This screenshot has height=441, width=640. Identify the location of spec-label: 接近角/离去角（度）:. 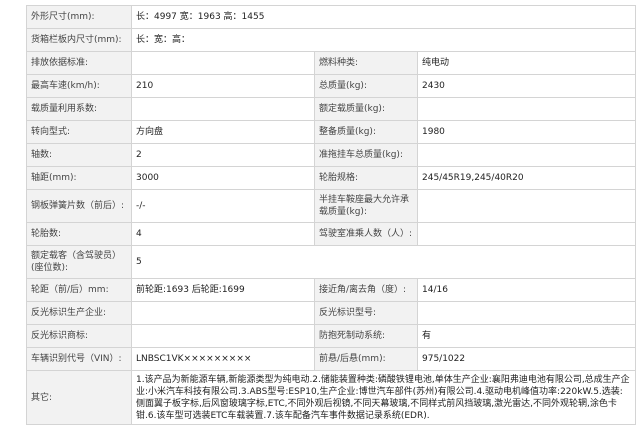
(366, 290).